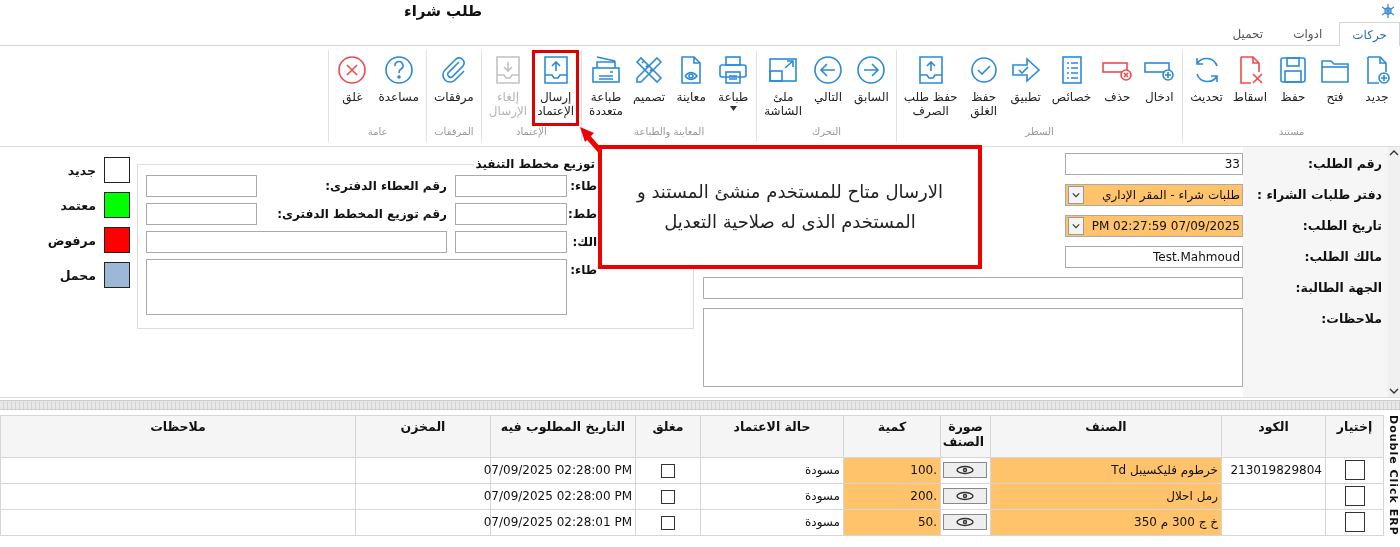 The image size is (1400, 547). I want to click on group-label: الإعتماد, so click(531, 133).